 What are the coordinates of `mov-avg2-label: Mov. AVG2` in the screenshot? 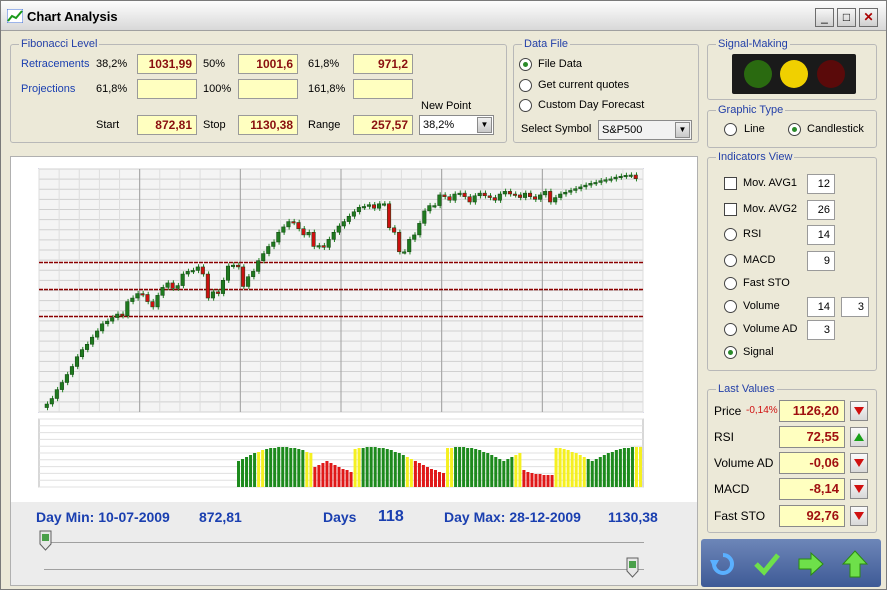 It's located at (770, 209).